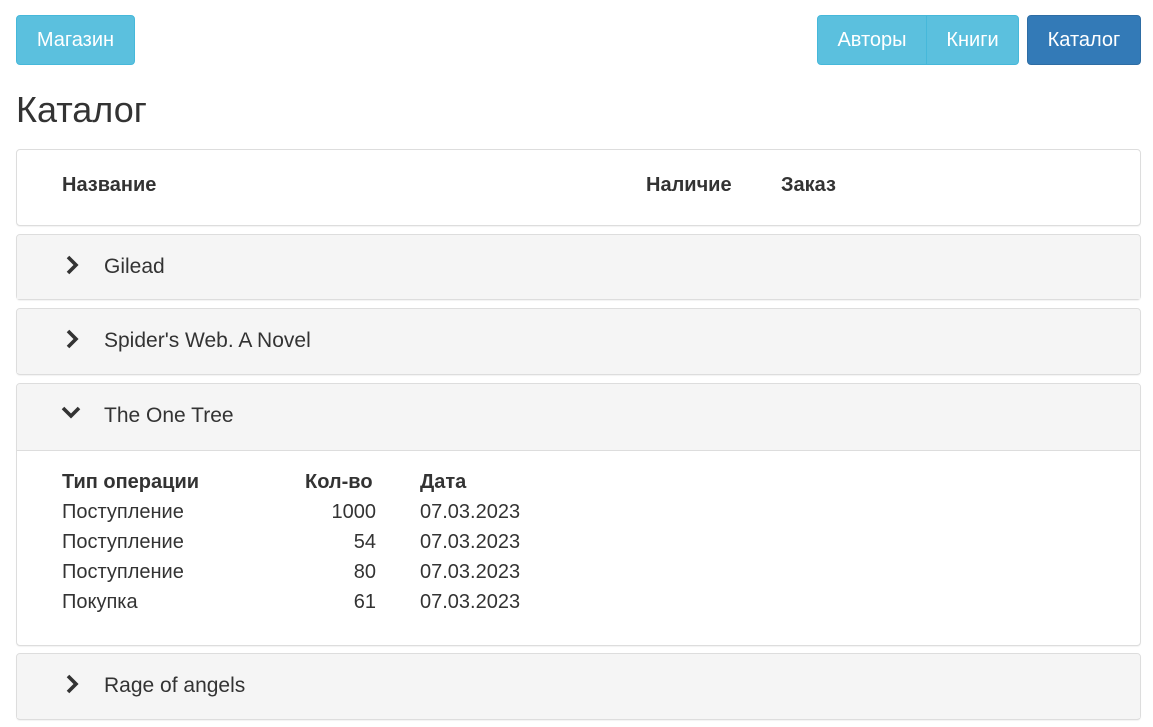 Image resolution: width=1153 pixels, height=727 pixels. What do you see at coordinates (354, 512) in the screenshot?
I see `operation-quantity: 1000` at bounding box center [354, 512].